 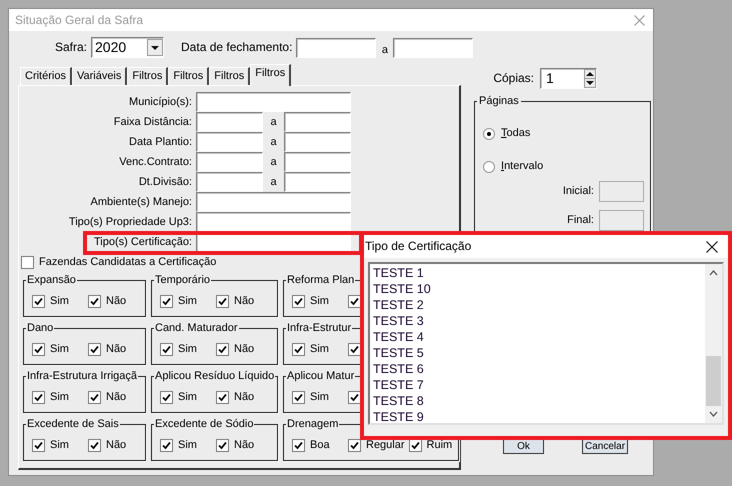 I want to click on radio-label: Intervalo, so click(x=522, y=166).